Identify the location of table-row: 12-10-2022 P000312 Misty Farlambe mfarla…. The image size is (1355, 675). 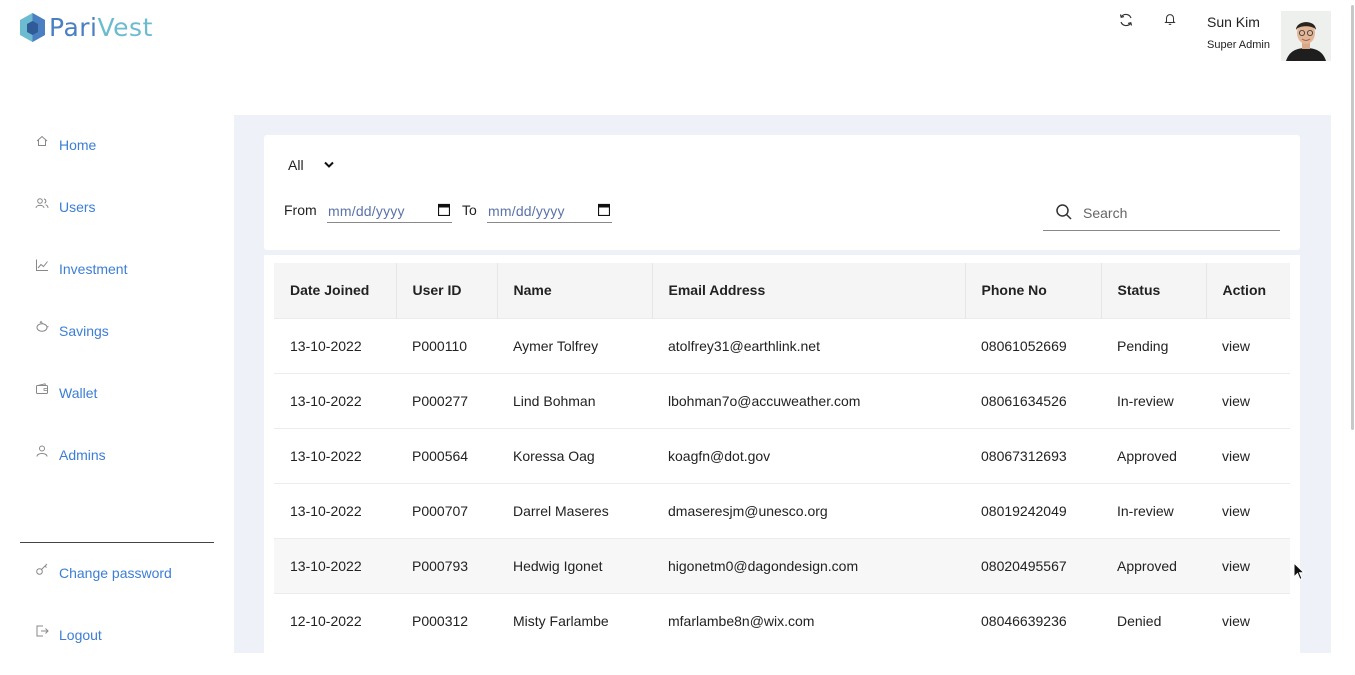
(782, 620).